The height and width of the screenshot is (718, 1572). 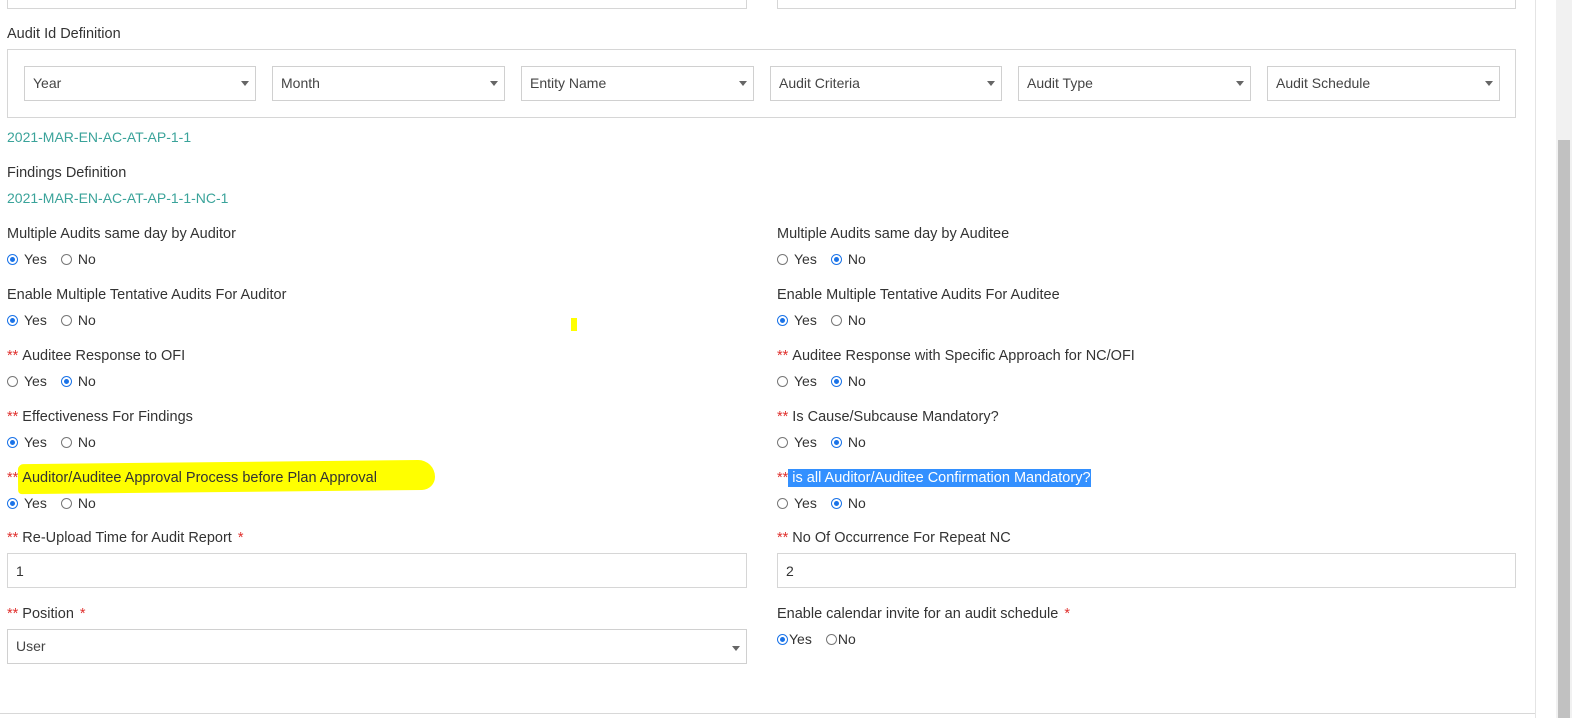 What do you see at coordinates (107, 417) in the screenshot?
I see `effectiveness-text: Effectiveness For Findings` at bounding box center [107, 417].